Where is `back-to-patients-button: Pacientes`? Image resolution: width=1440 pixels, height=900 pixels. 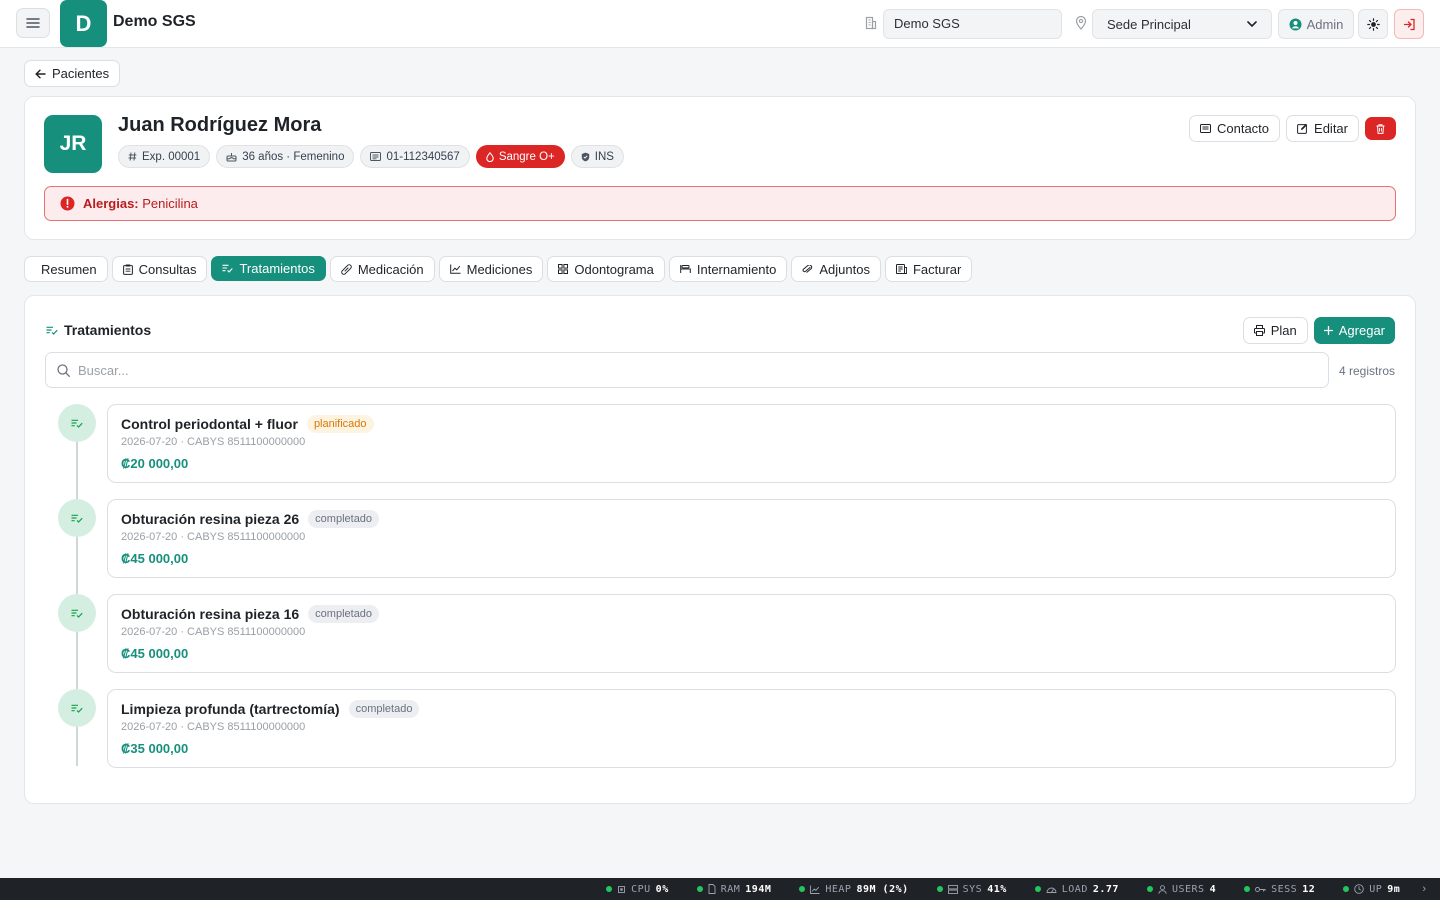 back-to-patients-button: Pacientes is located at coordinates (72, 73).